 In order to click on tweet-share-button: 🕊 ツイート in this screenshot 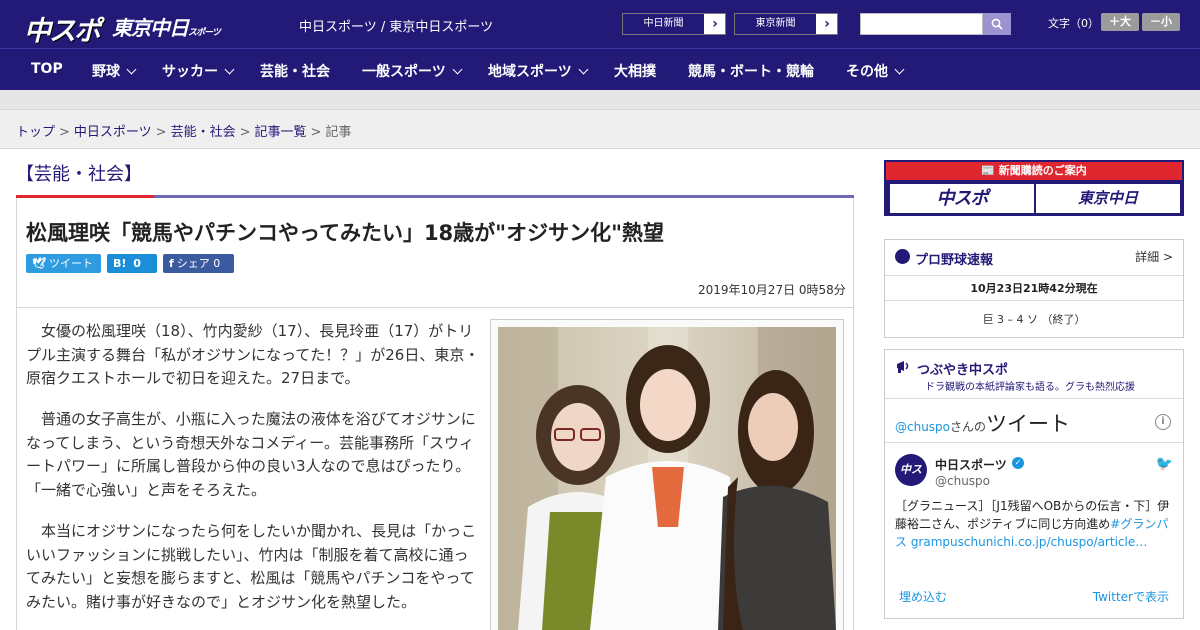, I will do `click(63, 263)`.